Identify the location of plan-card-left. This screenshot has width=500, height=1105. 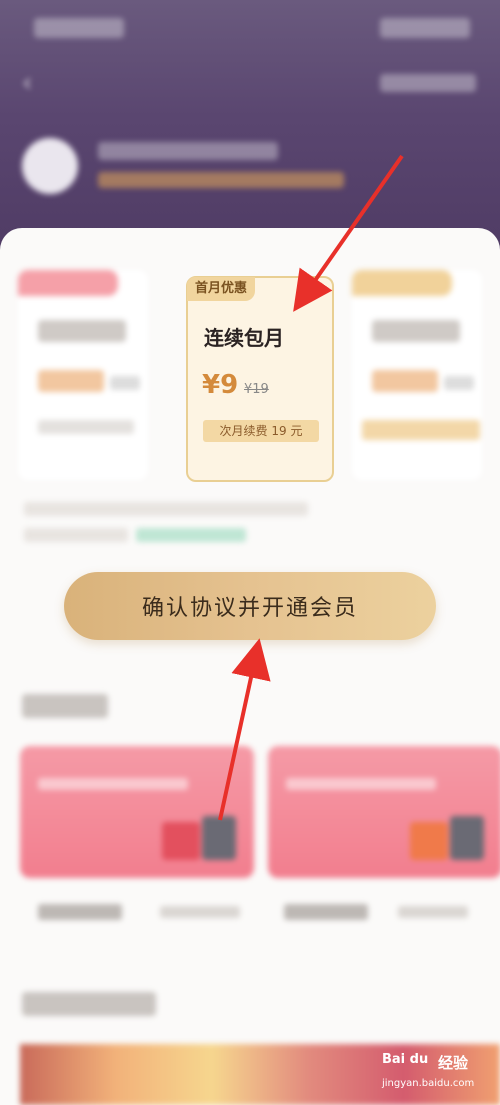
(83, 375).